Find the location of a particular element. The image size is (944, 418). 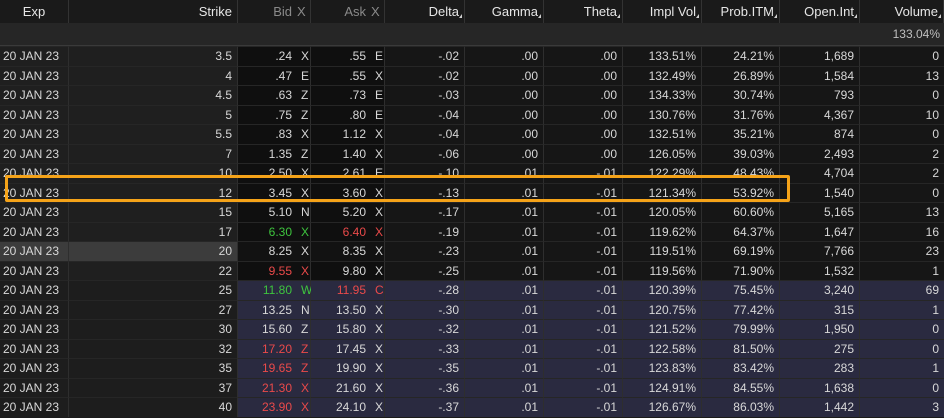

ask-cell: .55 is located at coordinates (341, 56).